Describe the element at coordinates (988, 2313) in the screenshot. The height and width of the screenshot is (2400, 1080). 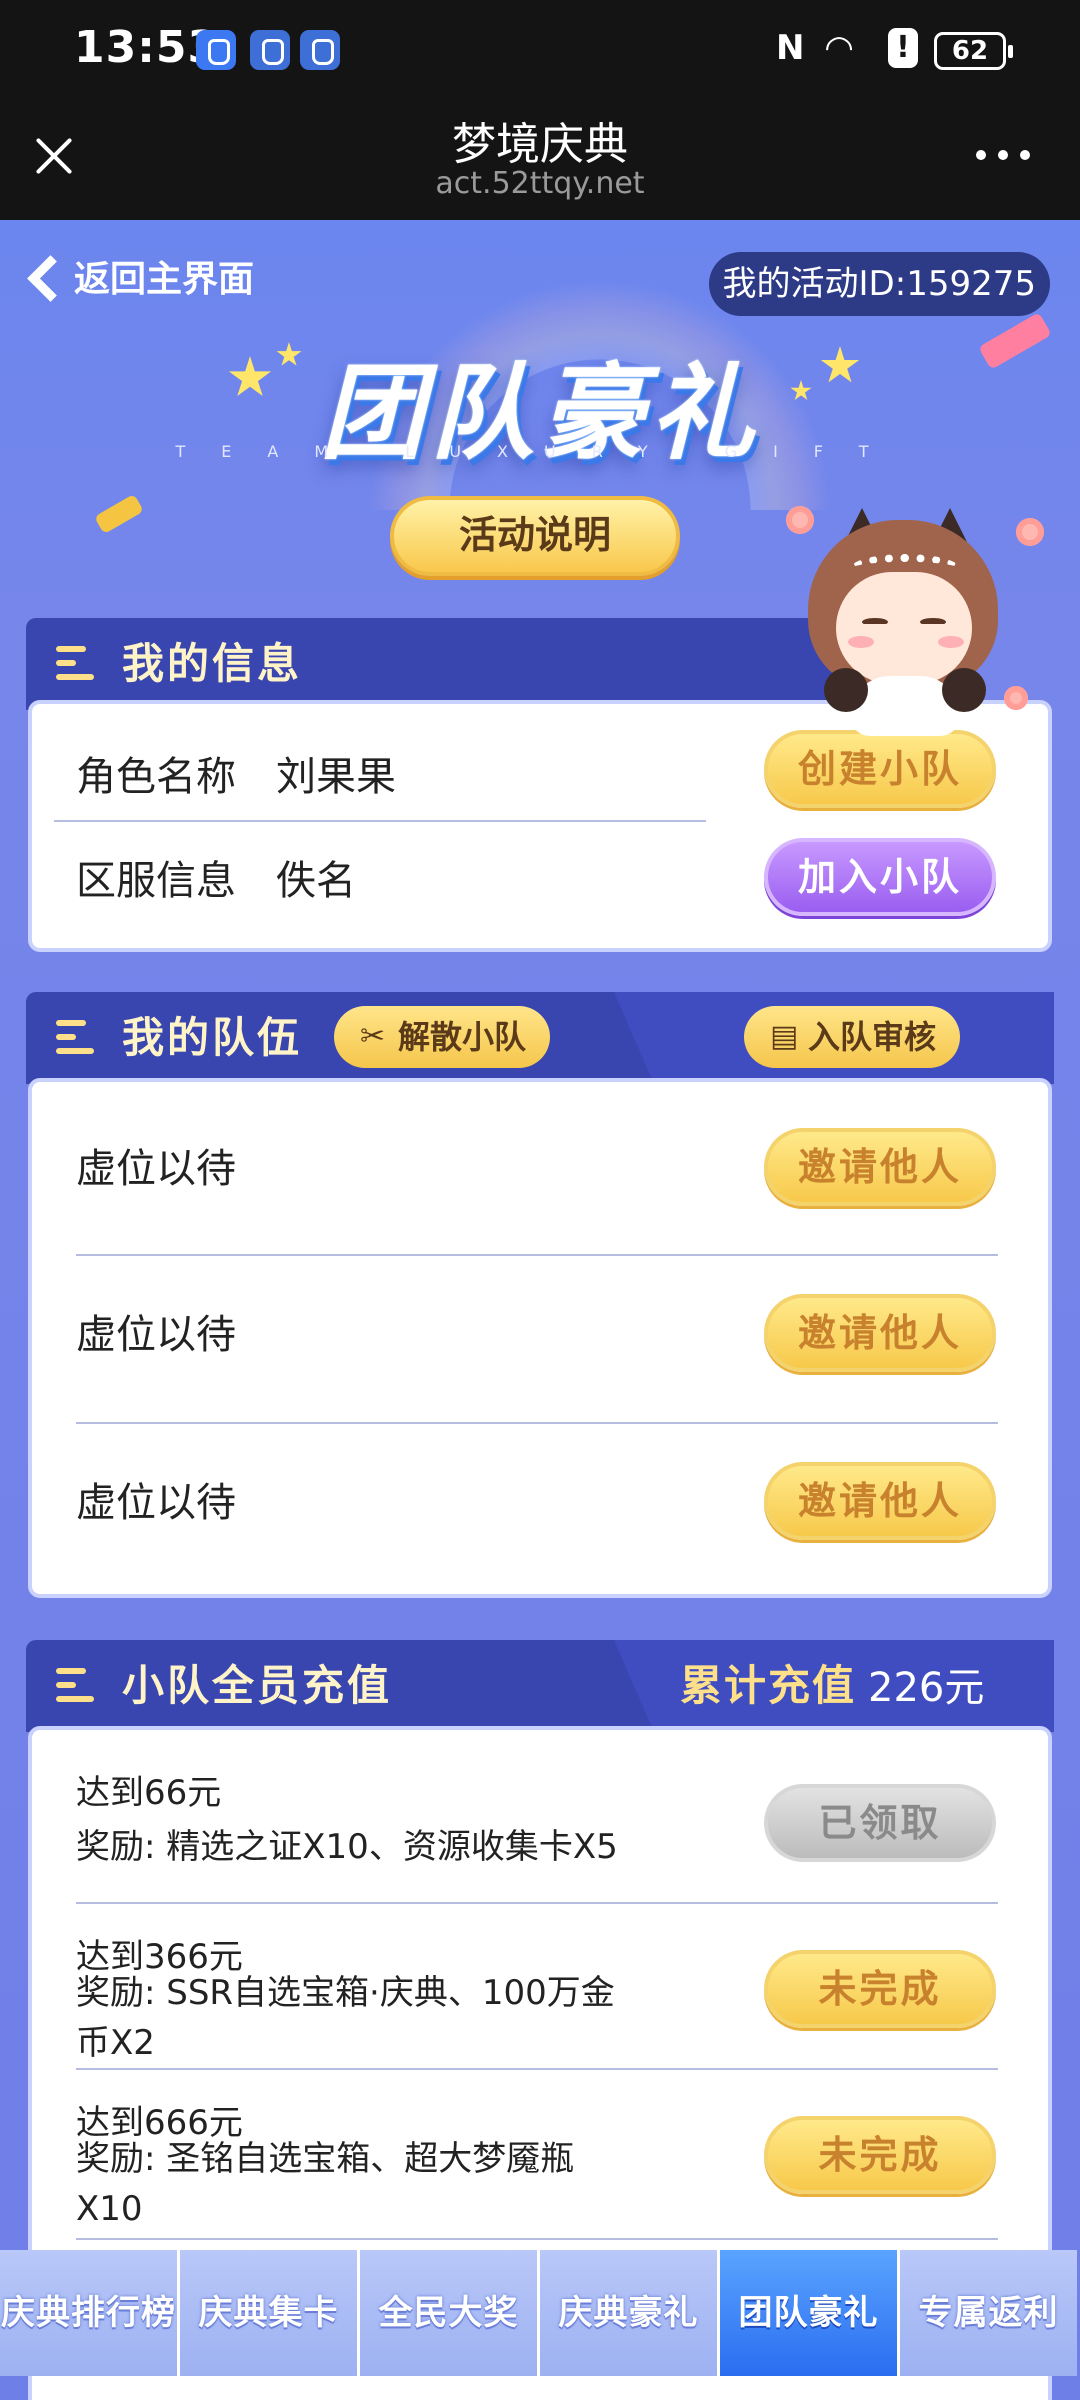
I see `tab-exclusive-rebate: 专属返利` at that location.